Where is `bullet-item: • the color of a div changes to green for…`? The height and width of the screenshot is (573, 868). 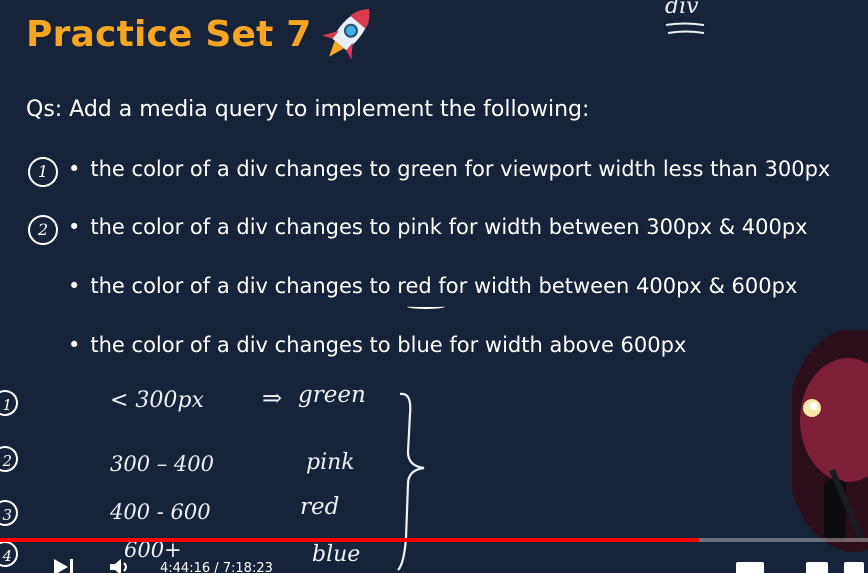
bullet-item: • the color of a div changes to green for… is located at coordinates (449, 169).